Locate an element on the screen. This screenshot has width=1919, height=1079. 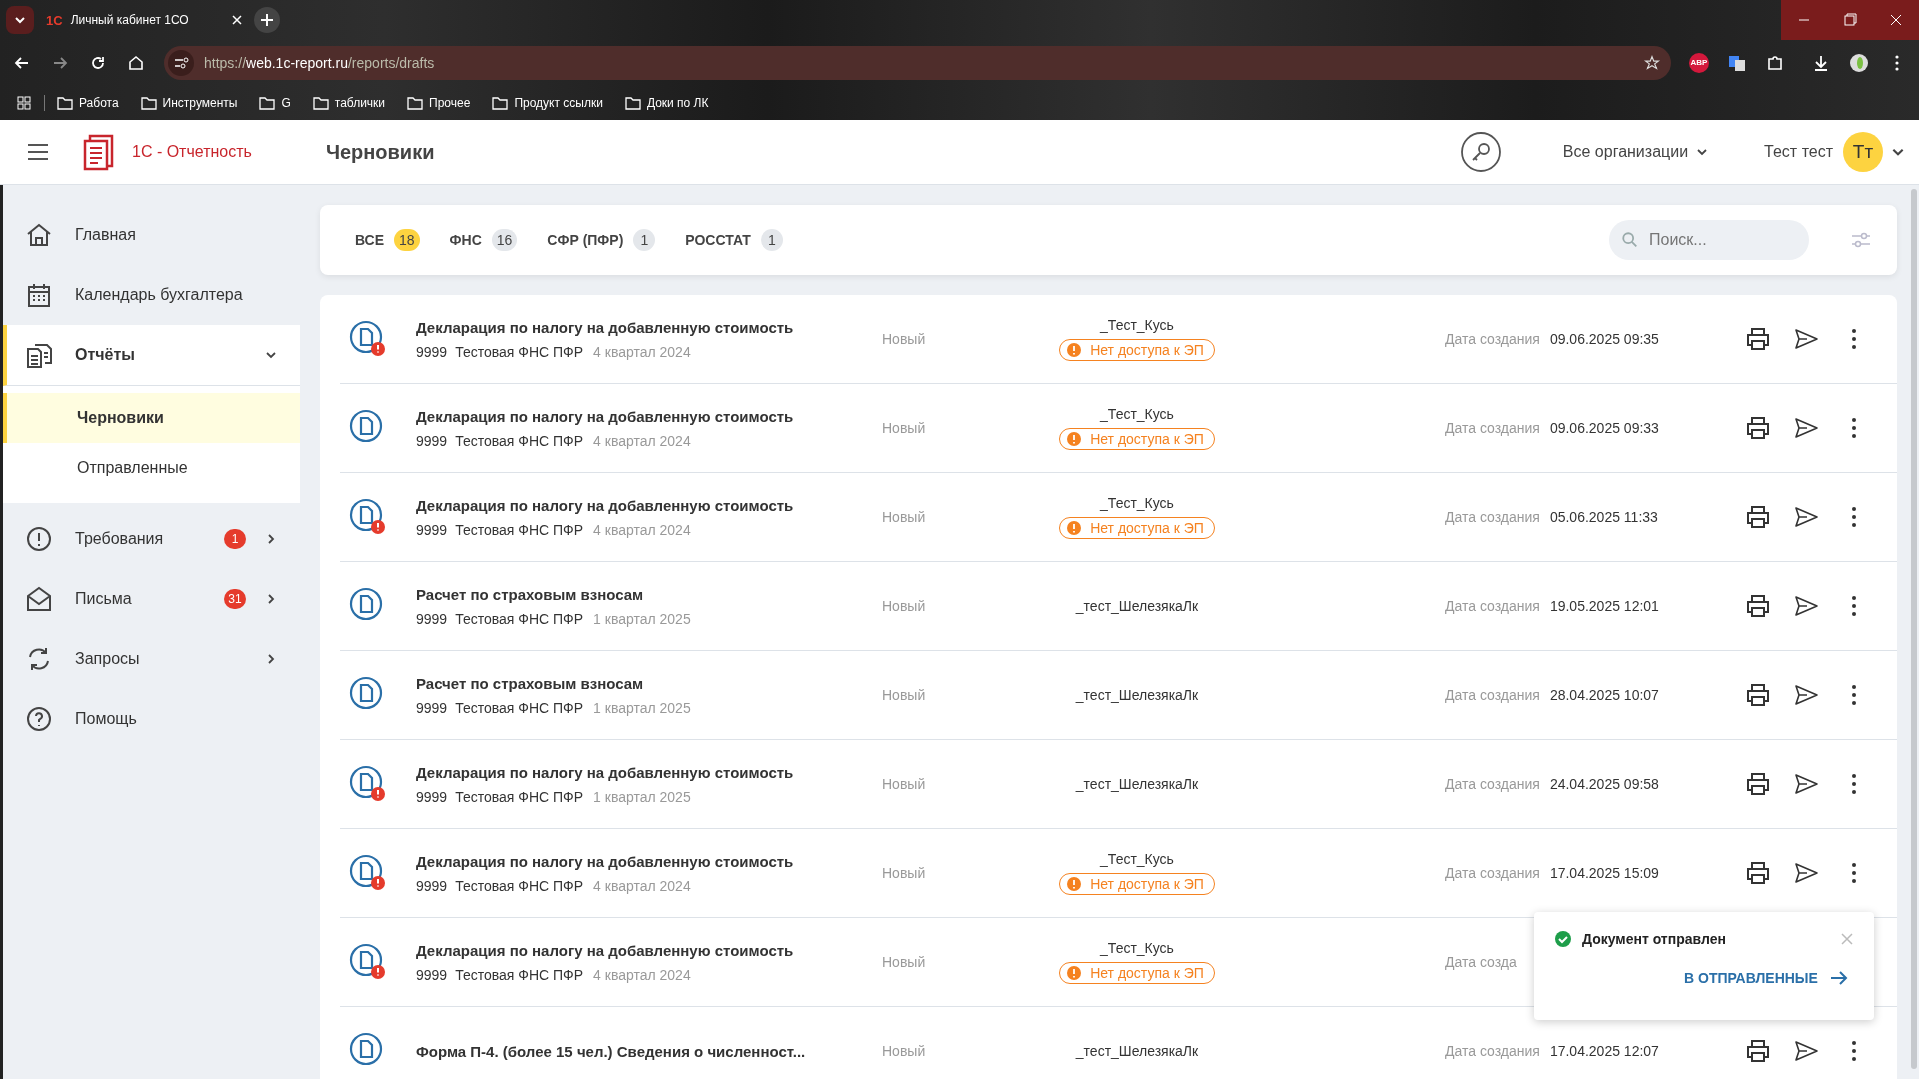
report-row: Расчет по страховым взносам 9999 Тестовая ФНС ПФР 1 квартал 2025 Новый _тест_ШелезякаЛк Дата создания 19.05.2025 12:01 is located at coordinates (1118, 606).